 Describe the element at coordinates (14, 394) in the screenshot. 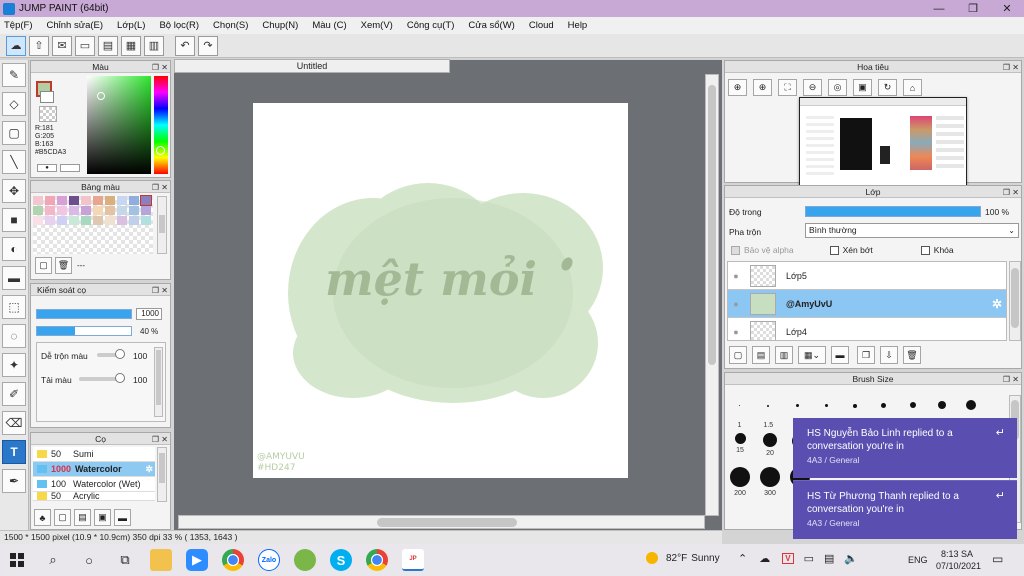

I see `select-pen-icon: ✐` at that location.